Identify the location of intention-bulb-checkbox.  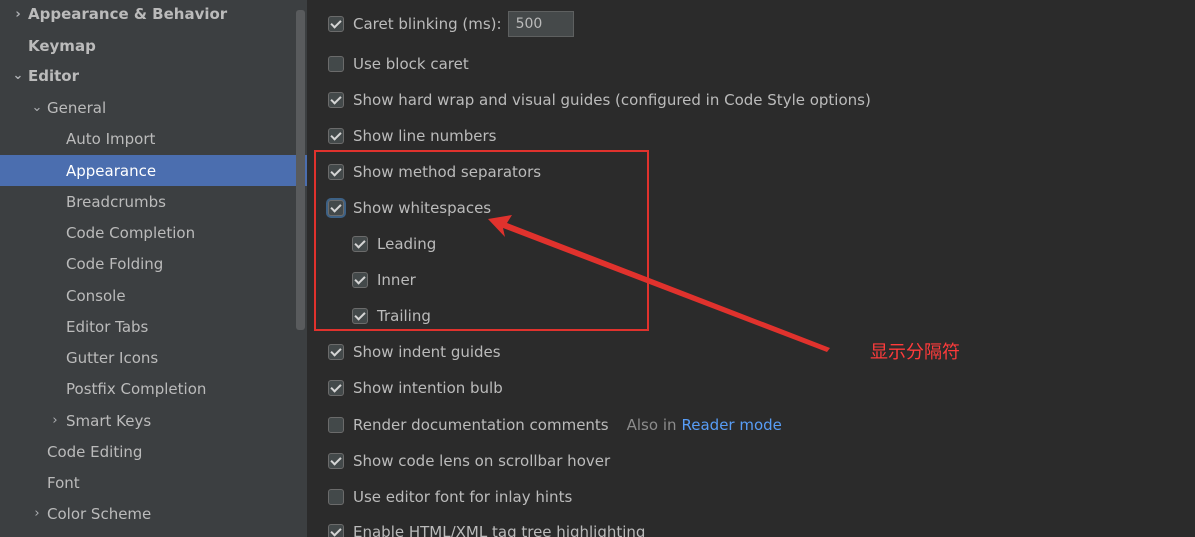
(336, 388).